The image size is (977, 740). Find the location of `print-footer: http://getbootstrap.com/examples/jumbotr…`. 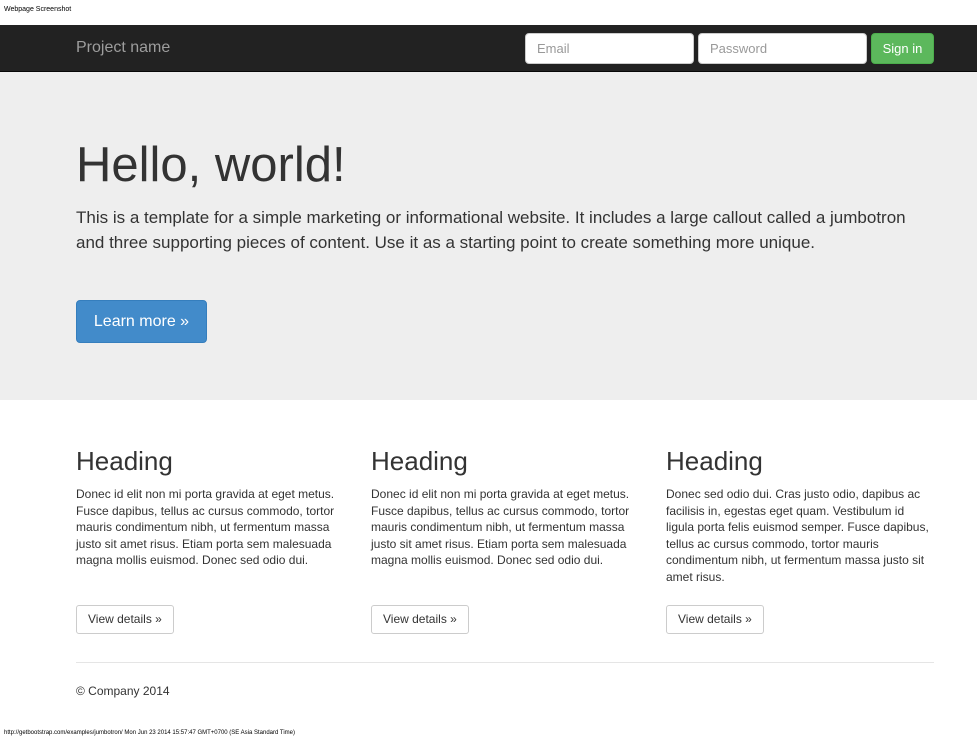

print-footer: http://getbootstrap.com/examples/jumbotr… is located at coordinates (149, 733).